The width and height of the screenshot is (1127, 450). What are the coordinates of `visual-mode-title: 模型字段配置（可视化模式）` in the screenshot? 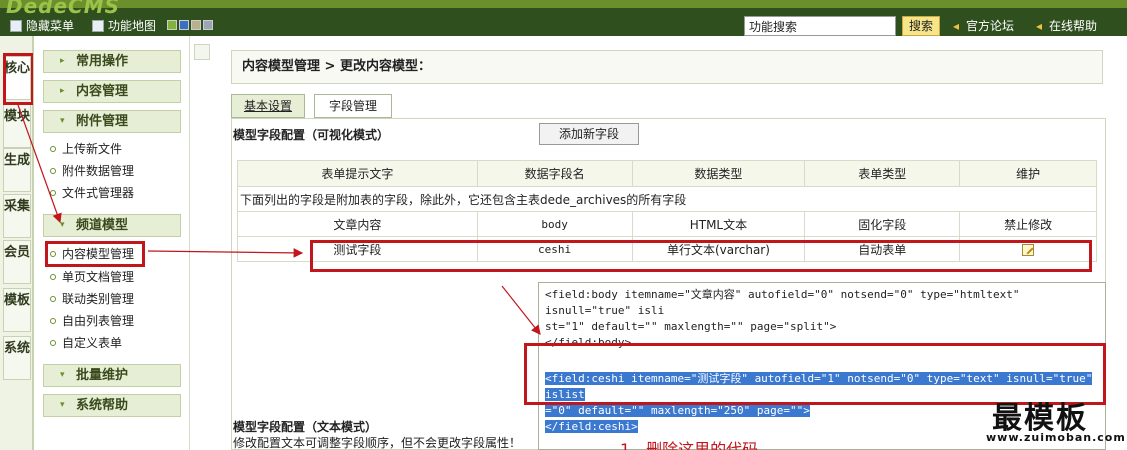 It's located at (311, 135).